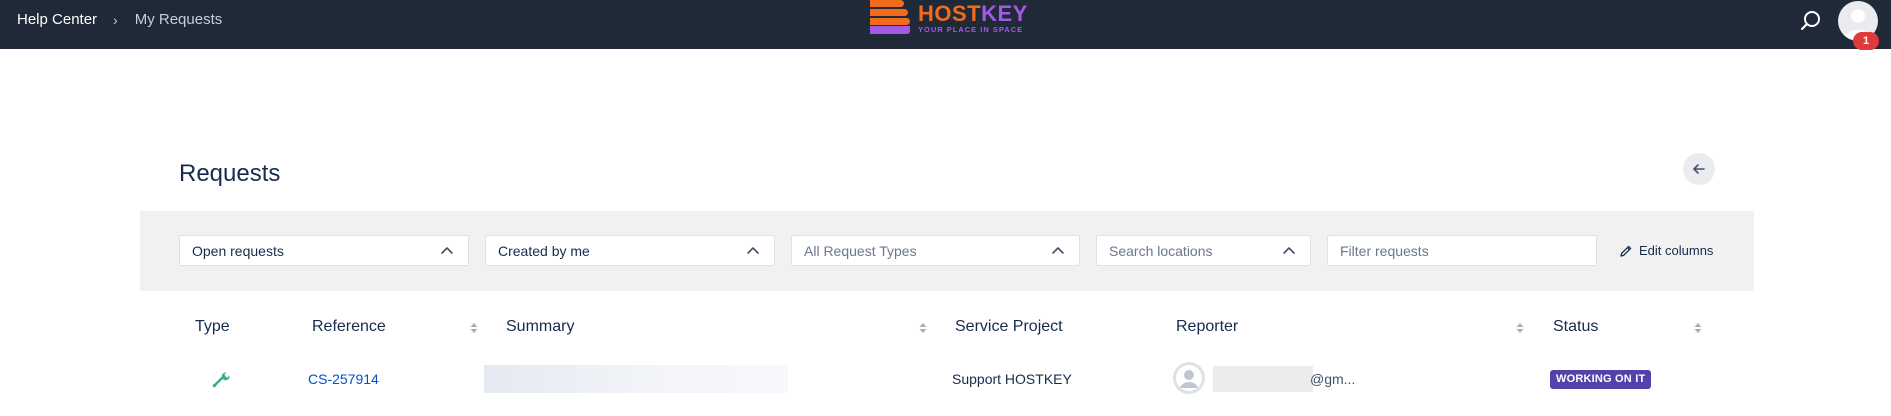 Image resolution: width=1891 pixels, height=416 pixels. Describe the element at coordinates (973, 13) in the screenshot. I see `logo-wordmark: HOSTKEY` at that location.